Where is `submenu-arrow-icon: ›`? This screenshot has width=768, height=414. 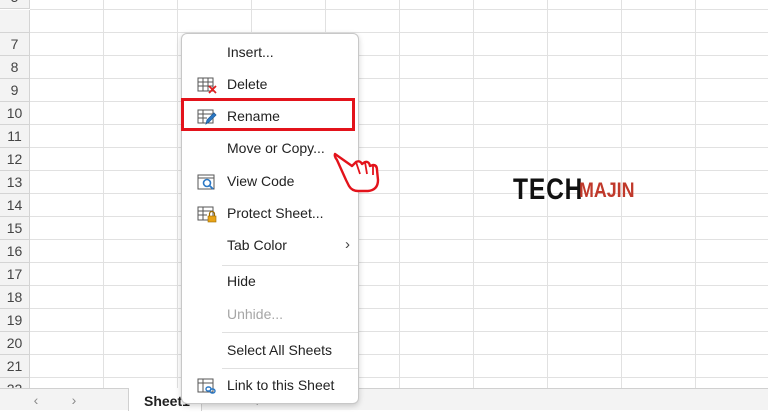
submenu-arrow-icon: › is located at coordinates (347, 244).